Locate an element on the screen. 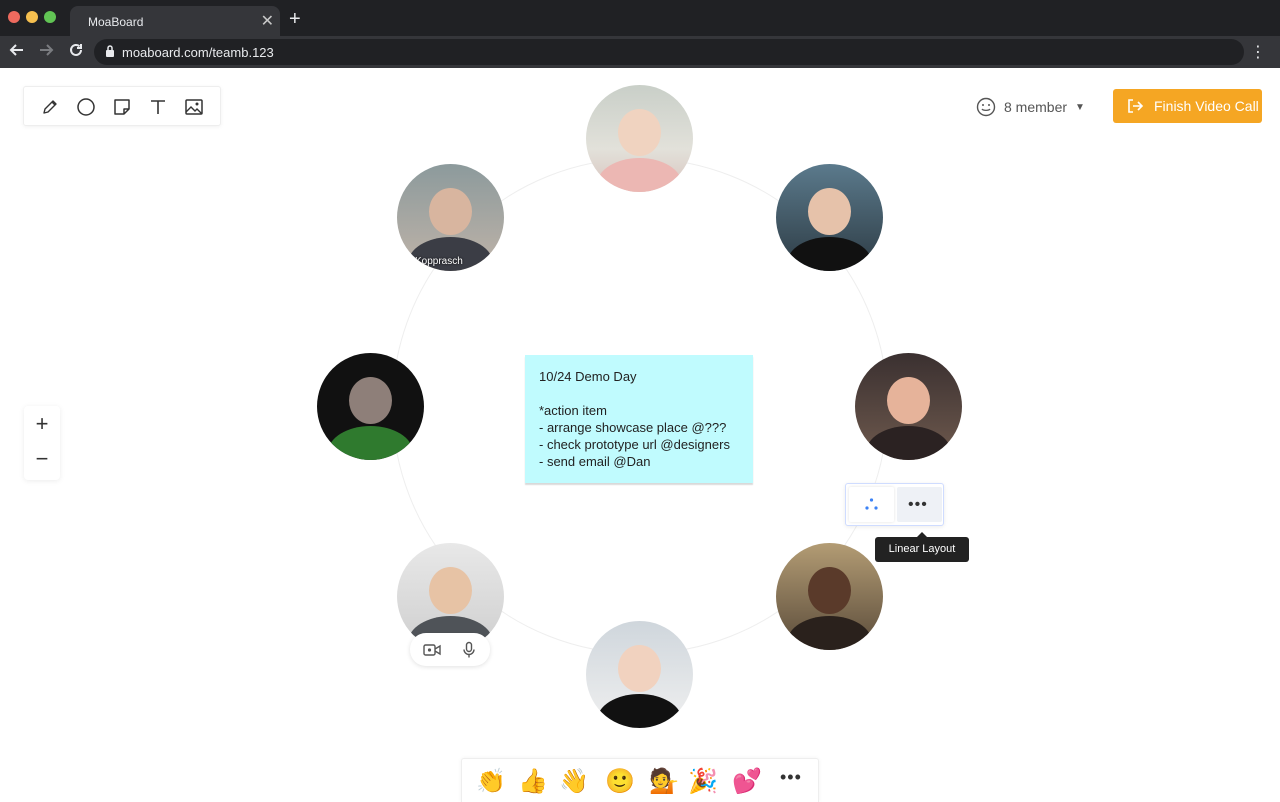  participant-video: Kopprasch is located at coordinates (450, 217).